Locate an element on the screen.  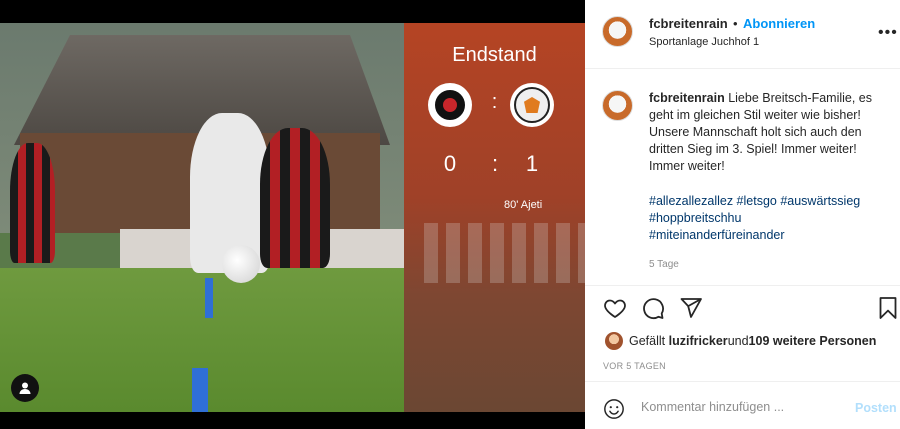
home-score: 0 is located at coordinates (450, 163).